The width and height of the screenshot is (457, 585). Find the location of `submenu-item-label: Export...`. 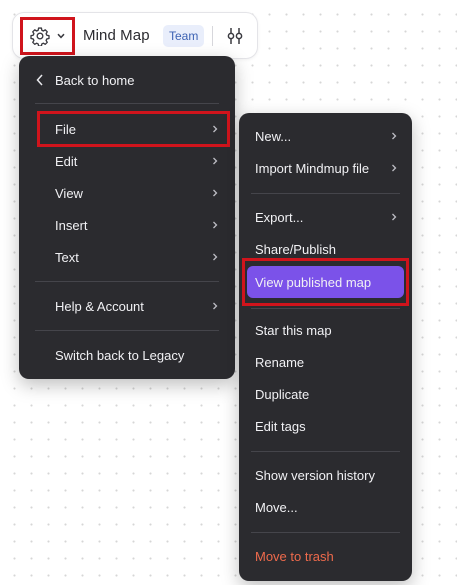

submenu-item-label: Export... is located at coordinates (279, 217).